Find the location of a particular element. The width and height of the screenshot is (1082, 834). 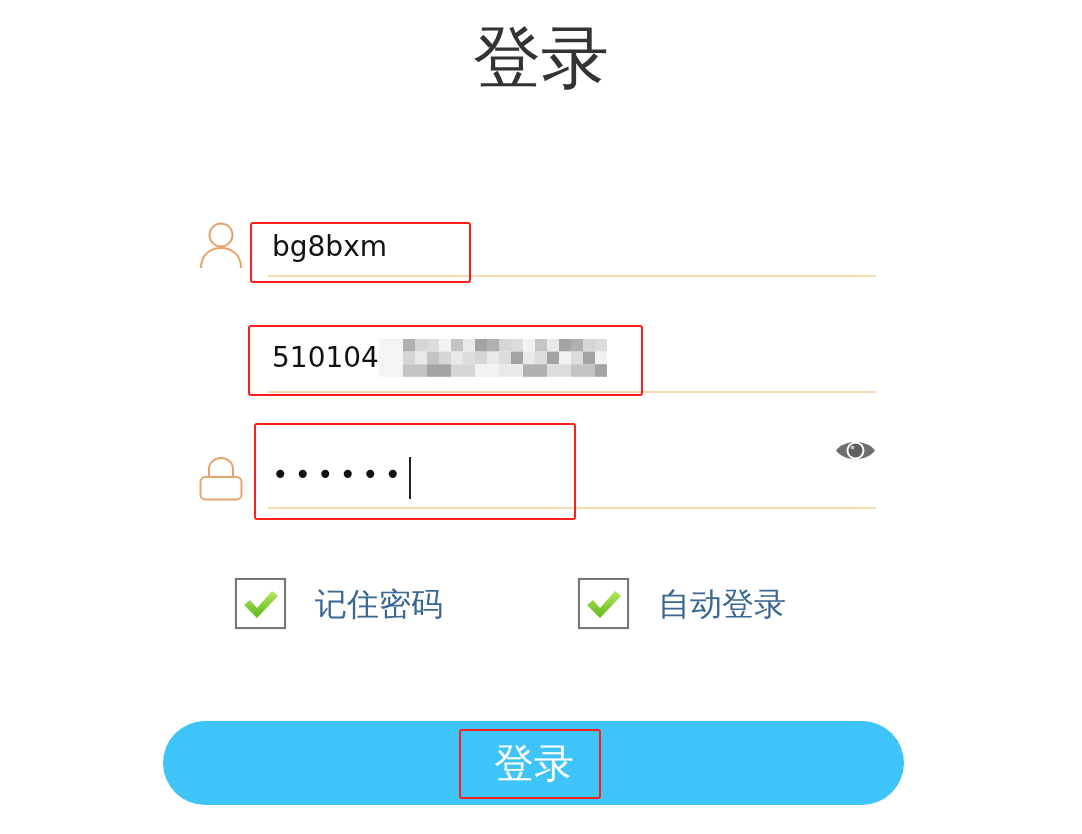

user-icon is located at coordinates (221, 245).